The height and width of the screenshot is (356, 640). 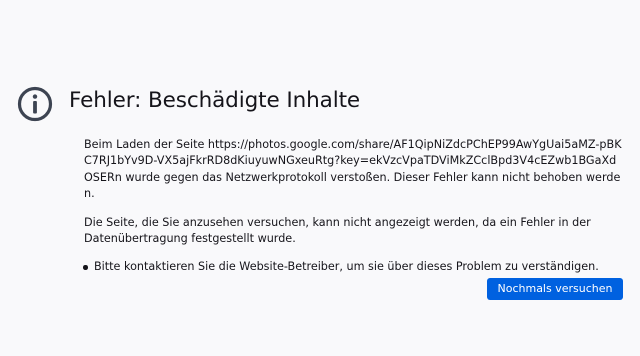 What do you see at coordinates (35, 104) in the screenshot?
I see `info-circle-icon` at bounding box center [35, 104].